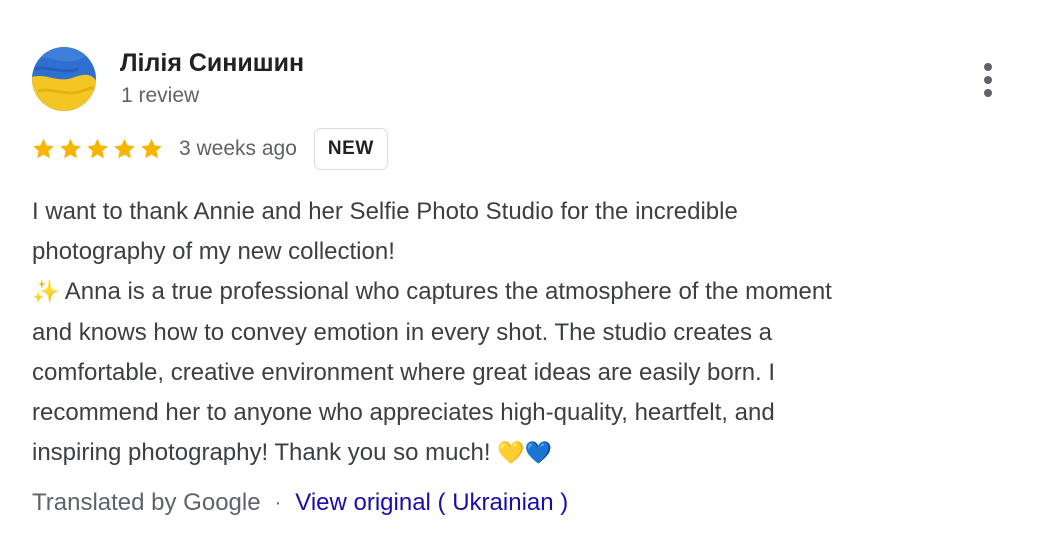 The height and width of the screenshot is (540, 1042). I want to click on star-rating, so click(97, 149).